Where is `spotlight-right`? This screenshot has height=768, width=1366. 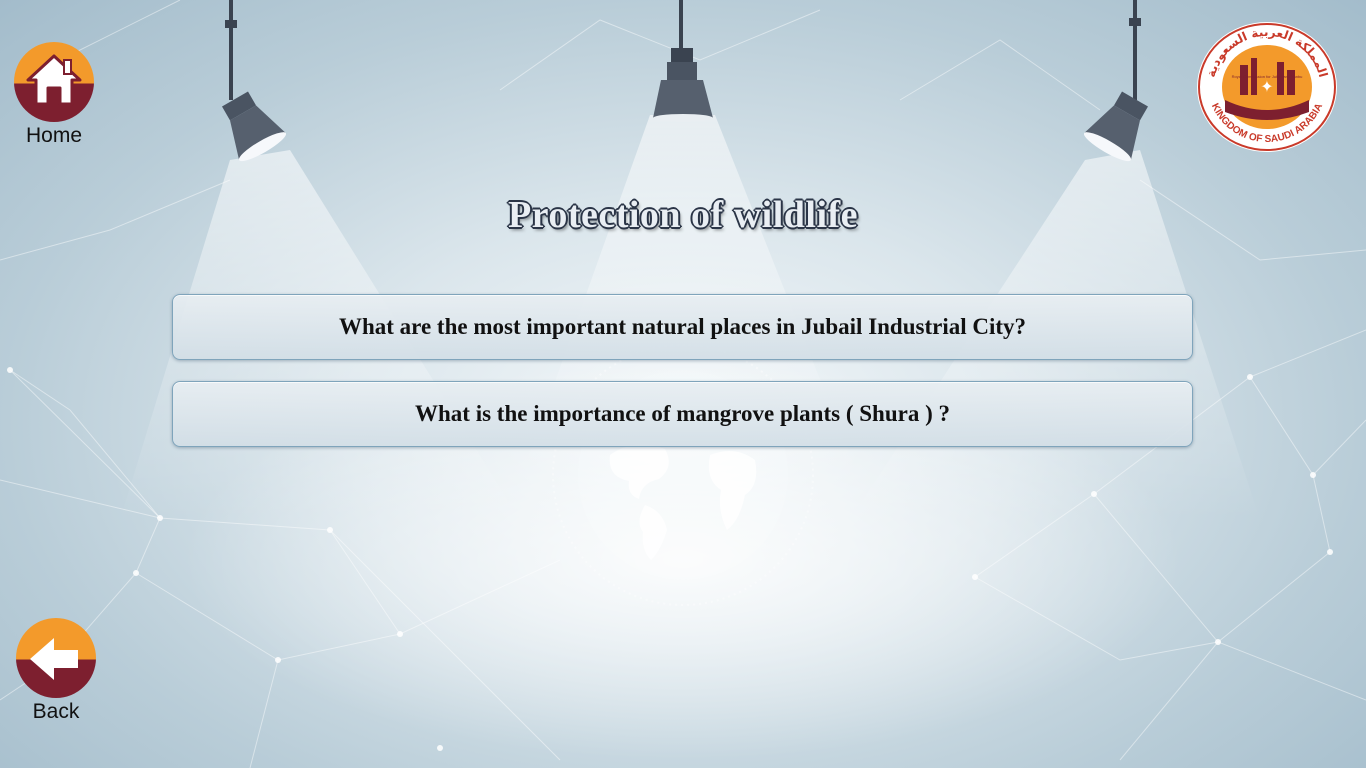 spotlight-right is located at coordinates (1120, 90).